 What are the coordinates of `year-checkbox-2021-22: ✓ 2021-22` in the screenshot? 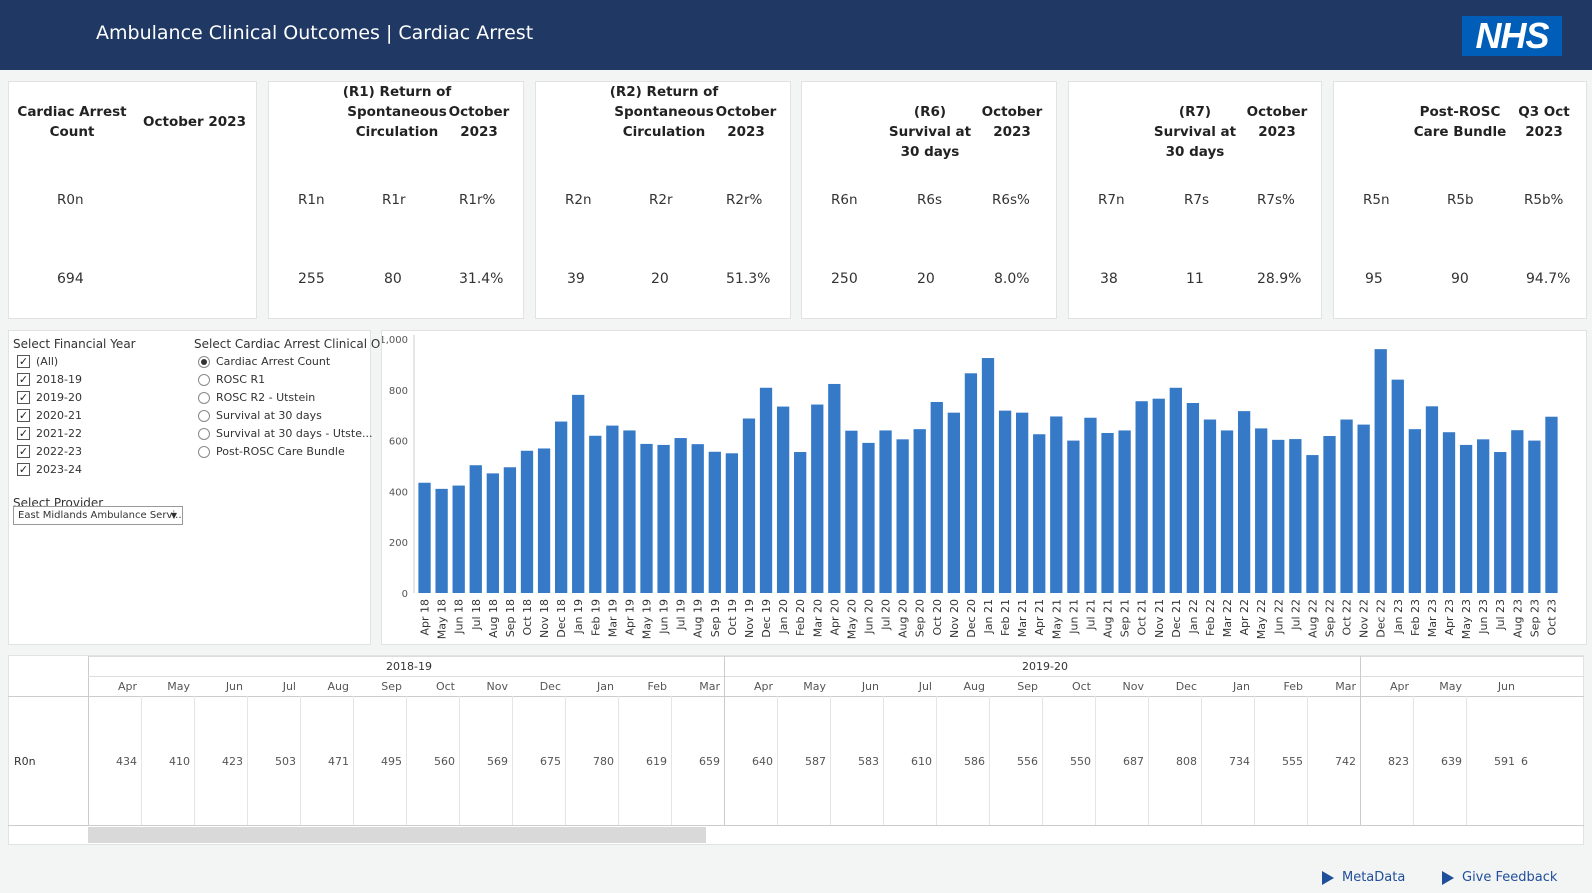 It's located at (49, 433).